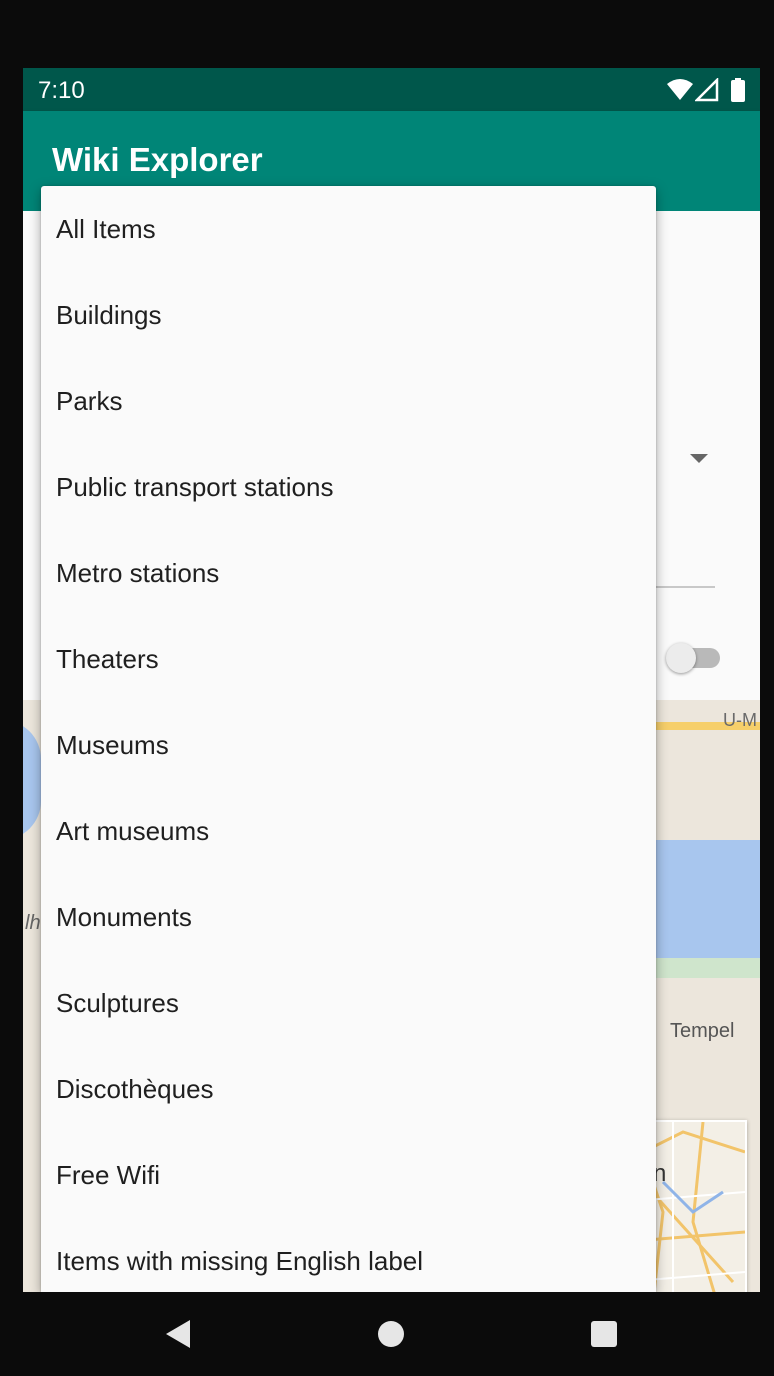 The image size is (774, 1376). What do you see at coordinates (348, 401) in the screenshot?
I see `dropdown-item: Parks` at bounding box center [348, 401].